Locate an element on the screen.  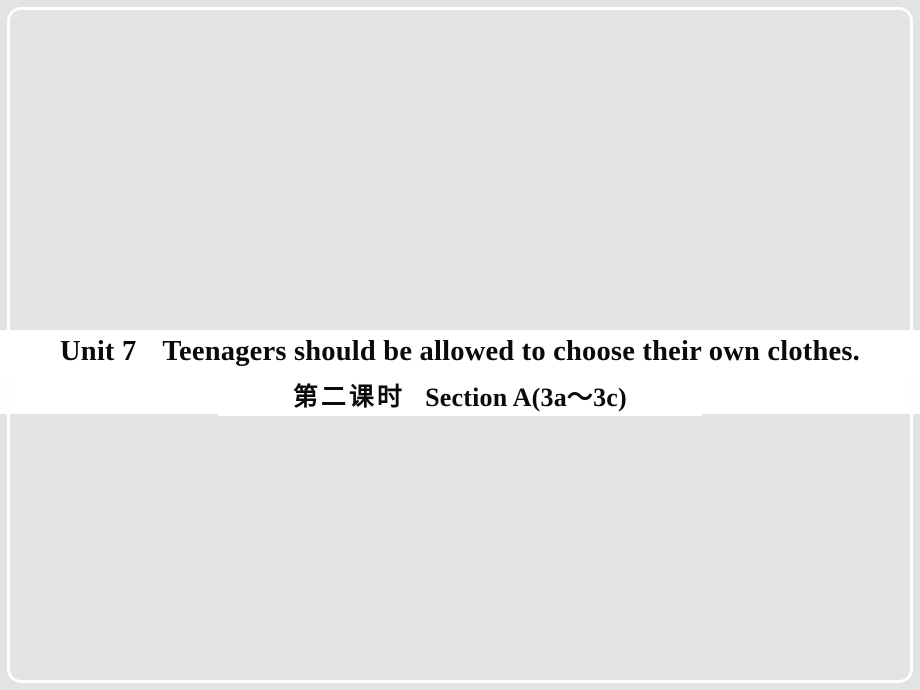
page-title-line-2: 第二课时 Section A(3a～3c) is located at coordinates (460, 395).